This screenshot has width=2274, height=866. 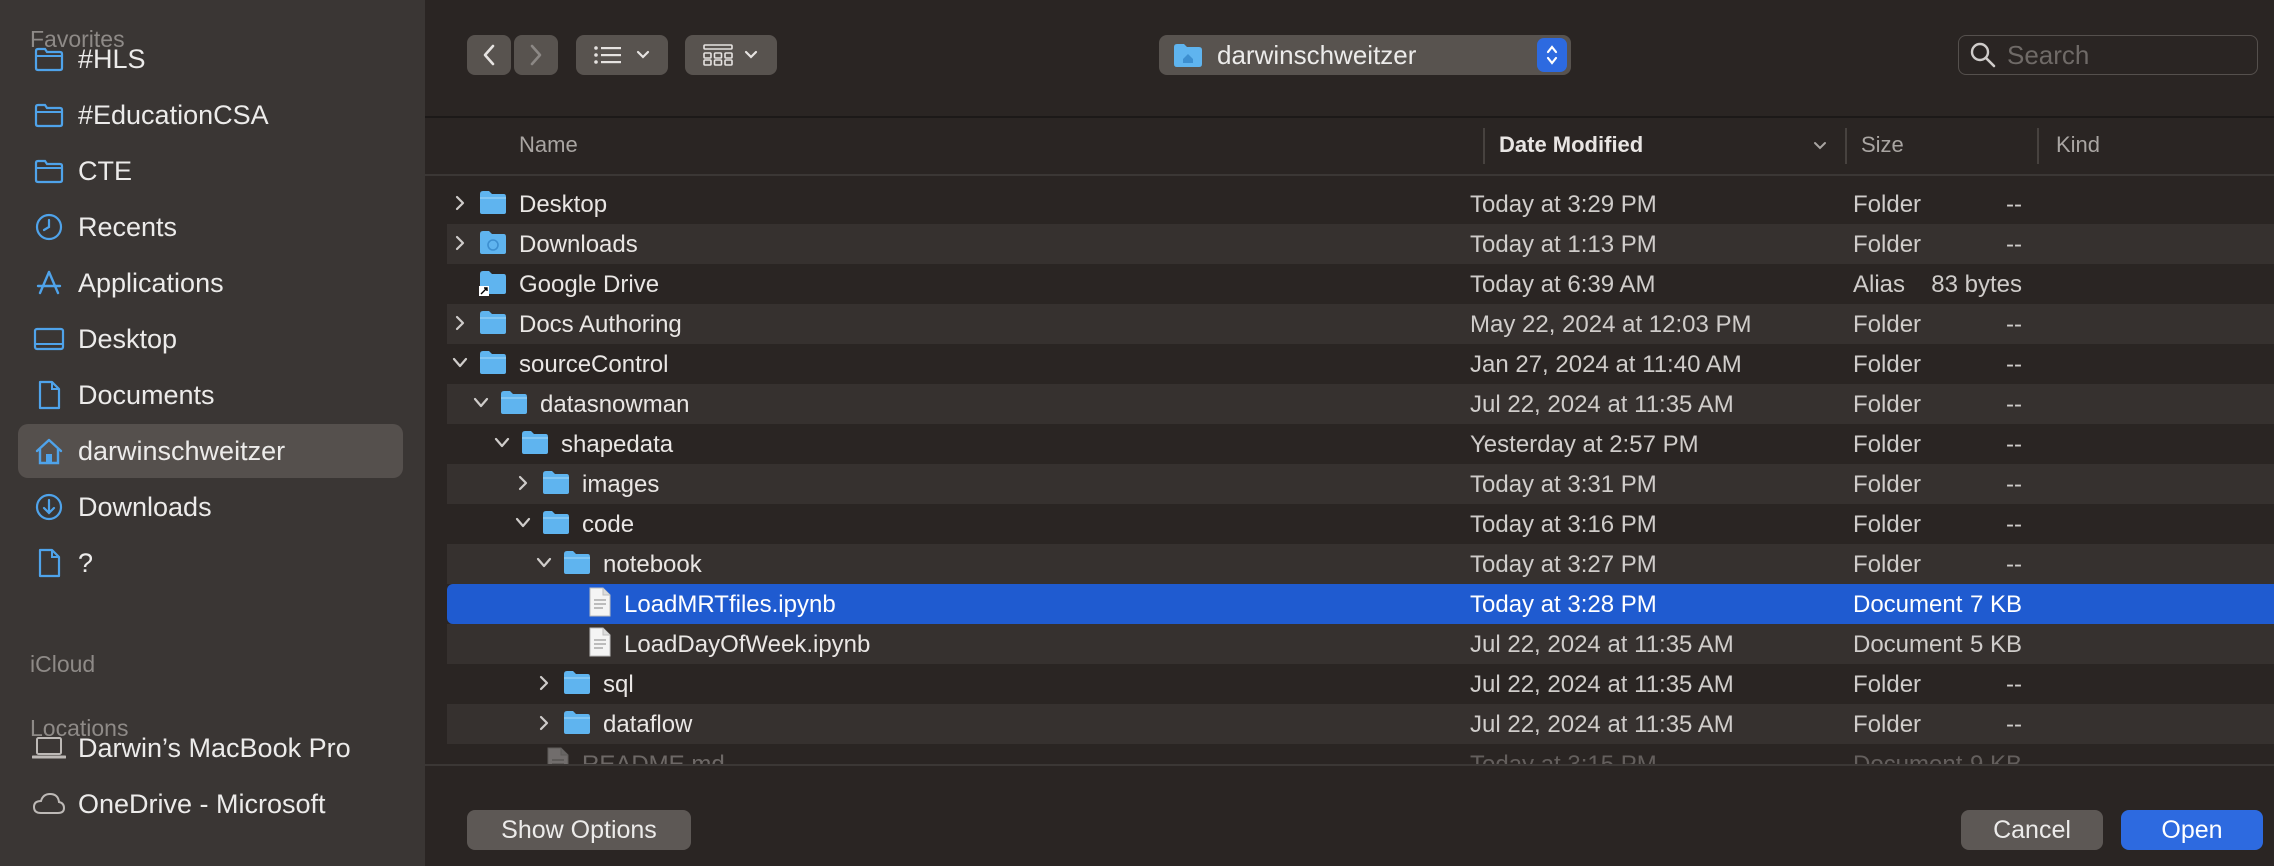 I want to click on file-name: LoadDayOfWeek.ipynb, so click(x=747, y=644).